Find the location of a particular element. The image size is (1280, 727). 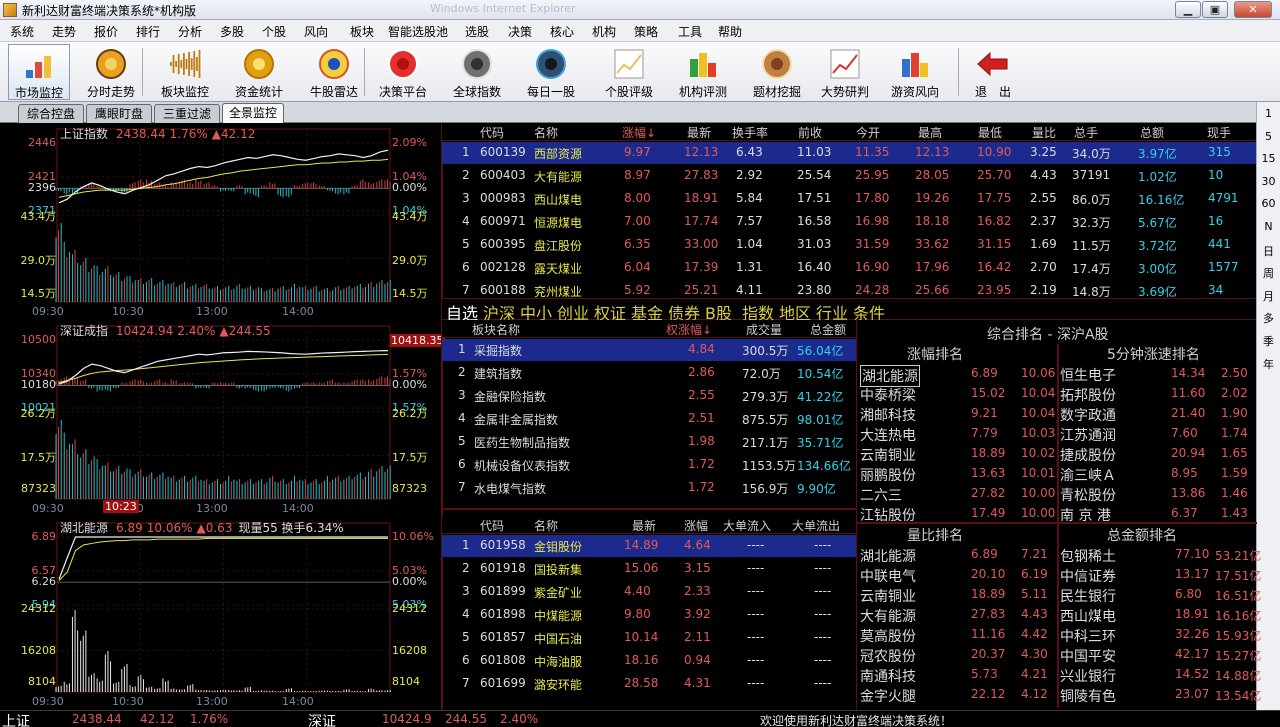

ranking-row: 金字火腿 22.12 4.12 is located at coordinates (957, 695).